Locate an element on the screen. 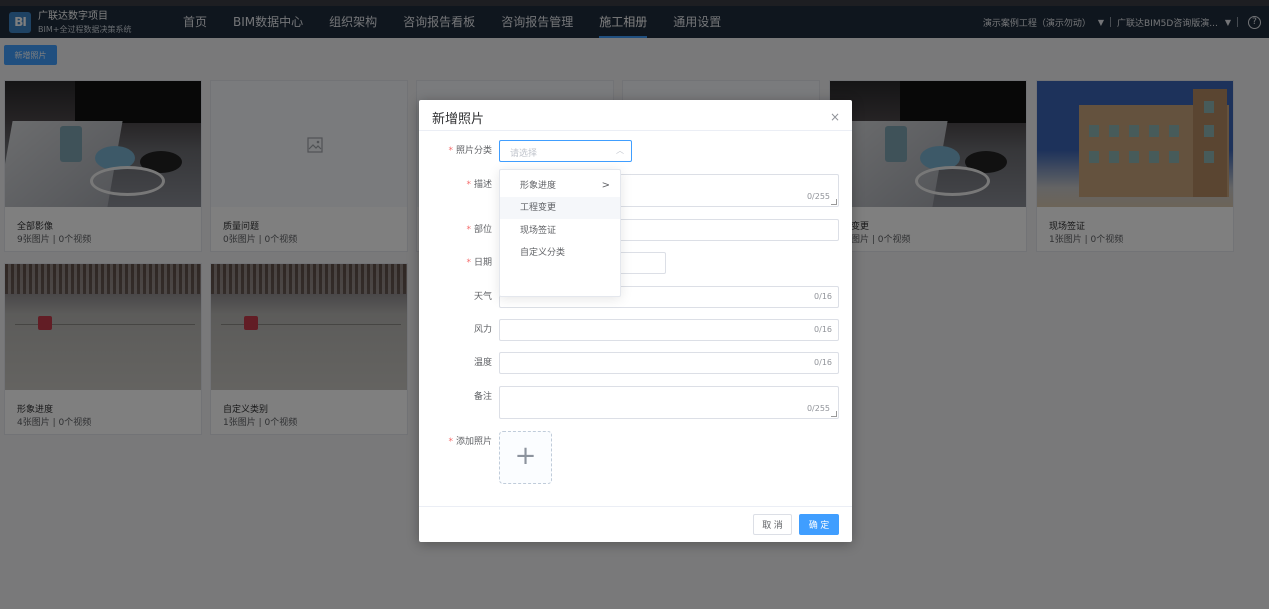  temperature-input: 0/16 is located at coordinates (669, 363).